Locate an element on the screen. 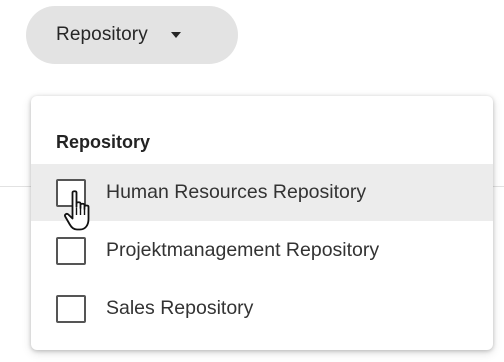 Image resolution: width=504 pixels, height=362 pixels. repository-filter-chip: Repository is located at coordinates (132, 35).